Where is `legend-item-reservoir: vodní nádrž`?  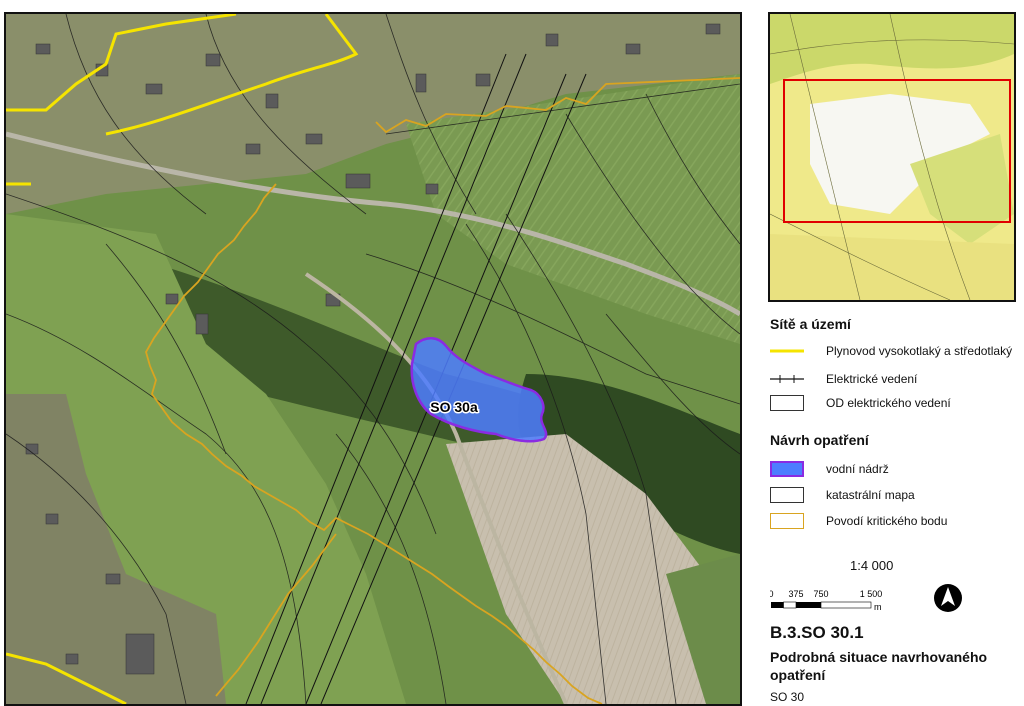 legend-item-reservoir: vodní nádrž is located at coordinates (829, 469).